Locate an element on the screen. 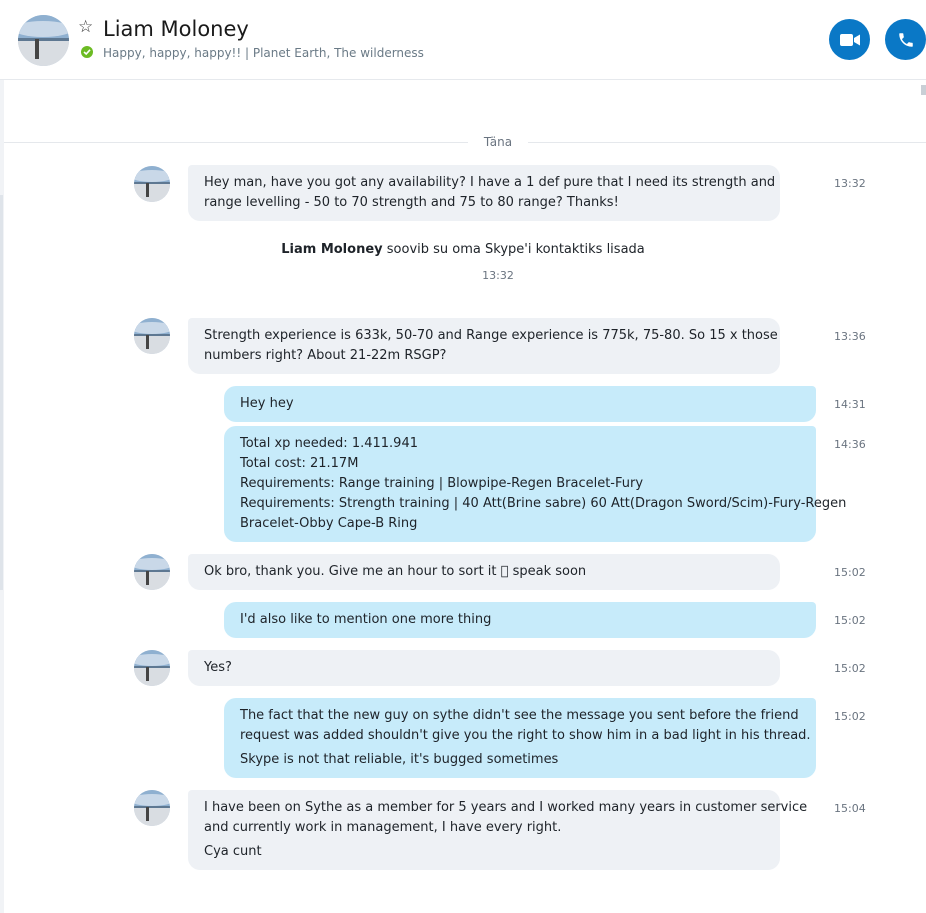 The width and height of the screenshot is (926, 913). message-timestamp: 13:32 is located at coordinates (850, 183).